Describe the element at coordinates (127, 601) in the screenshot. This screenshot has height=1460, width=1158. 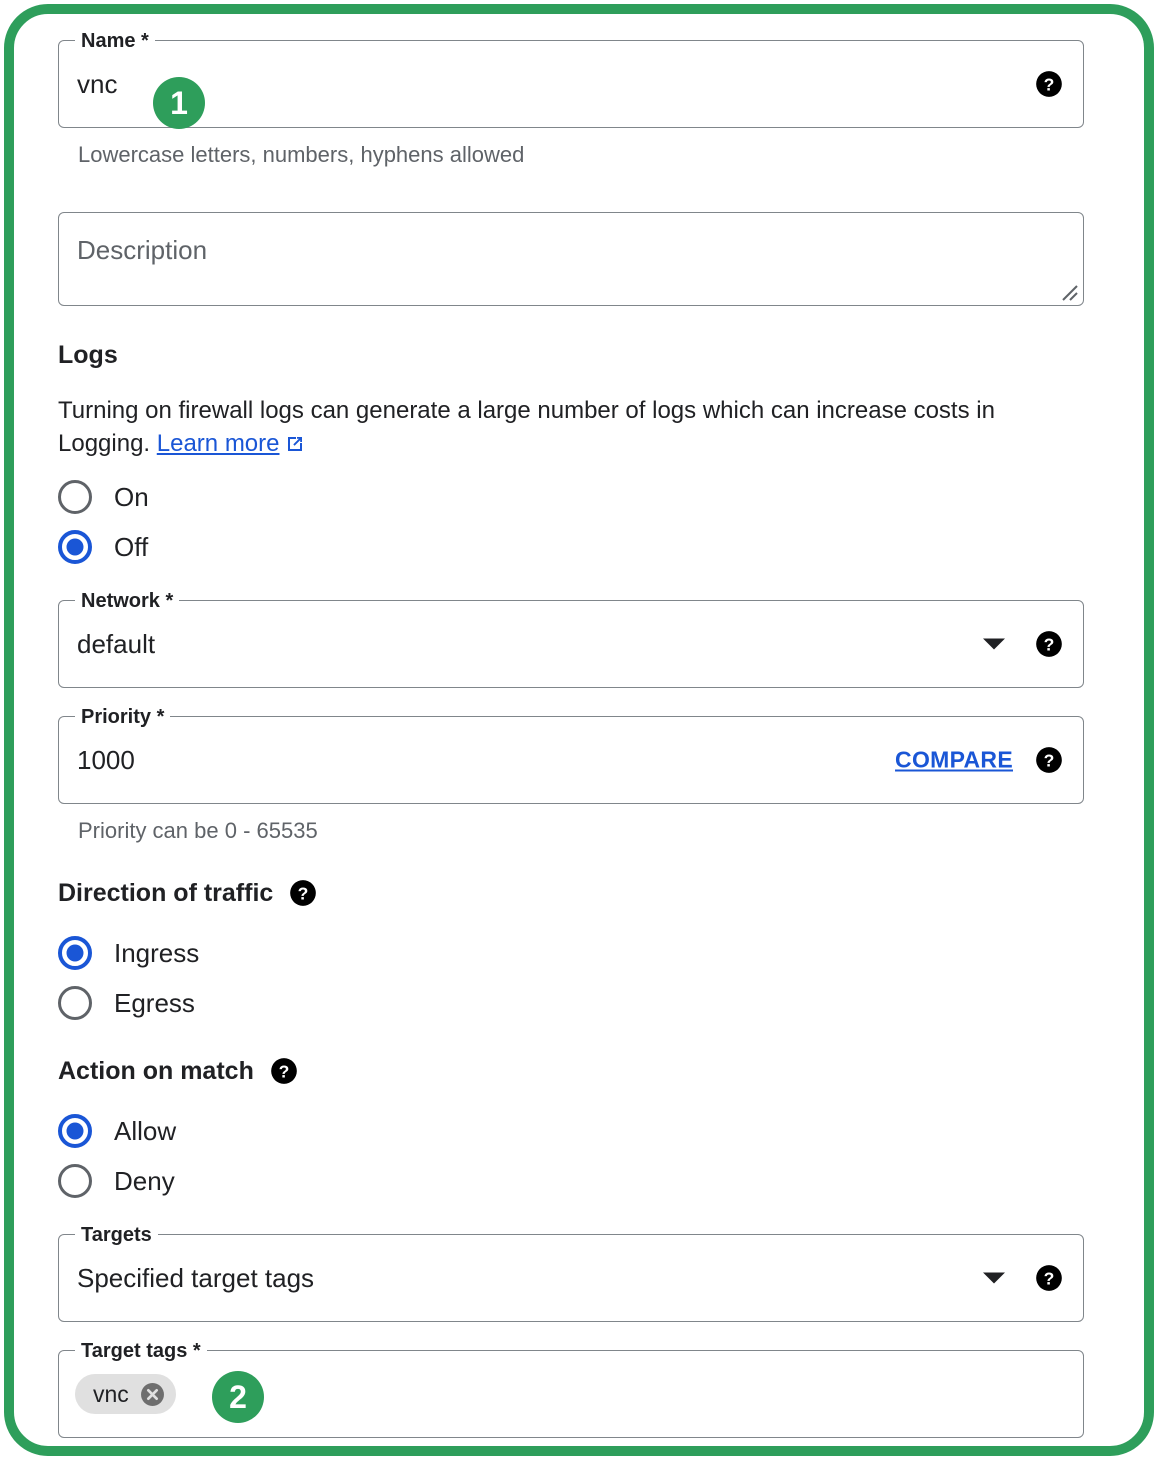
I see `network-select-label: Network *` at that location.